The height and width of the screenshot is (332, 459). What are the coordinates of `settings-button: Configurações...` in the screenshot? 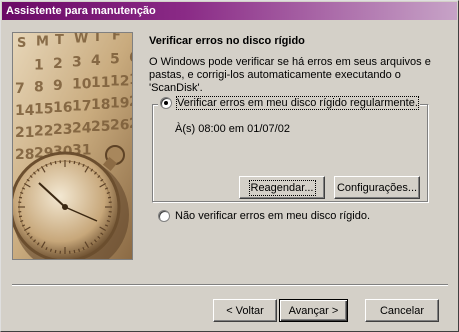 It's located at (377, 187).